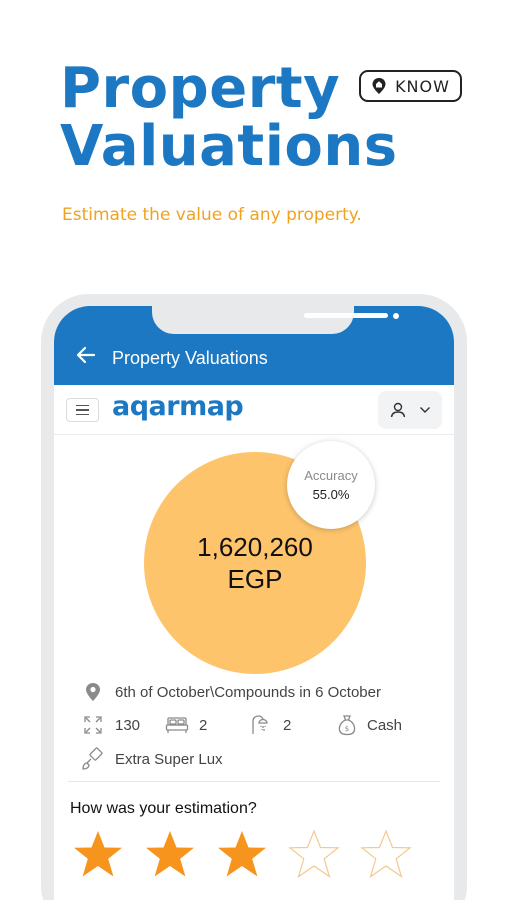 The height and width of the screenshot is (900, 507). I want to click on finishing-row: Extra Super Lux, so click(152, 759).